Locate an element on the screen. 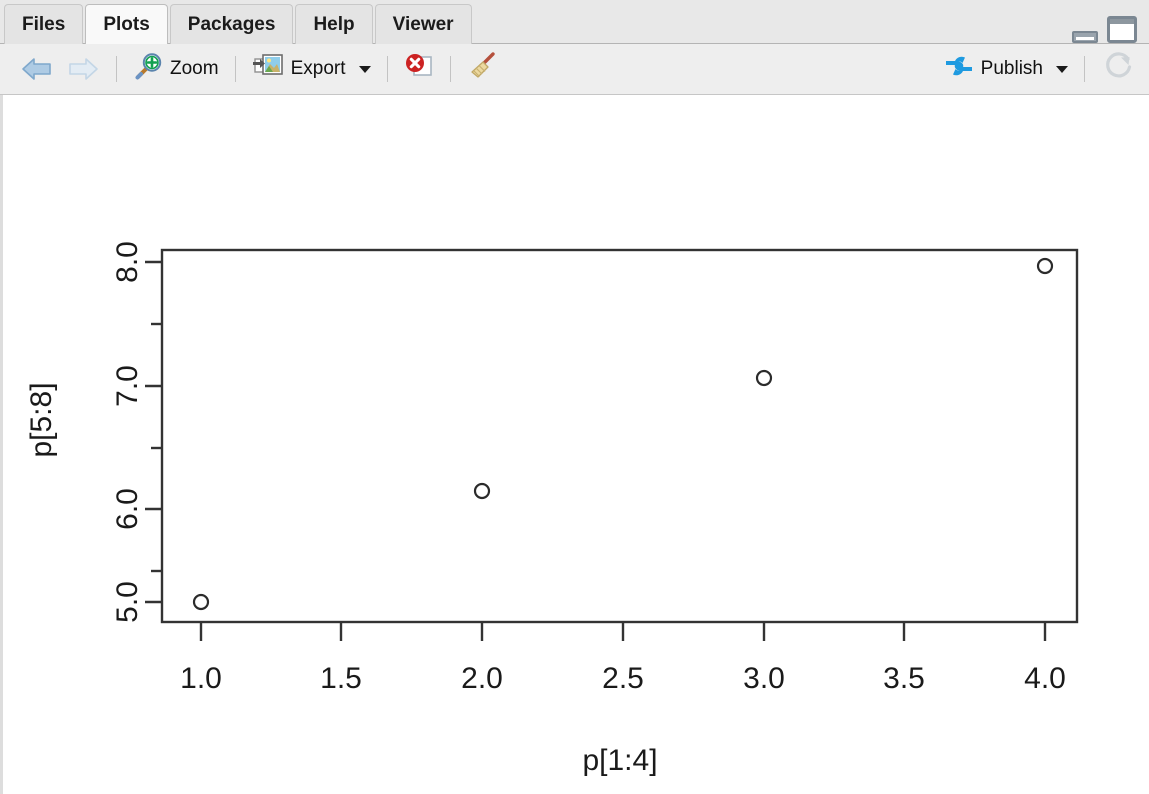 Image resolution: width=1149 pixels, height=794 pixels. previous-plot-button is located at coordinates (37, 69).